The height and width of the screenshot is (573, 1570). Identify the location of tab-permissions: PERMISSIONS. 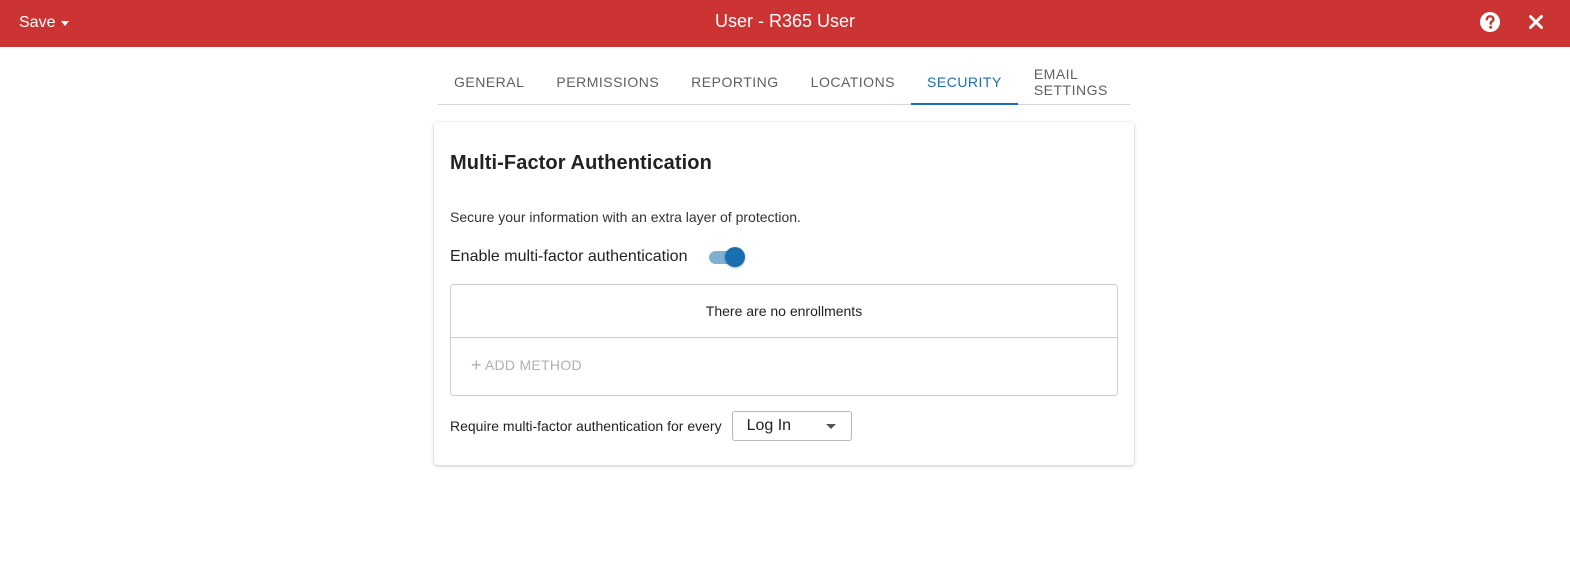
(607, 82).